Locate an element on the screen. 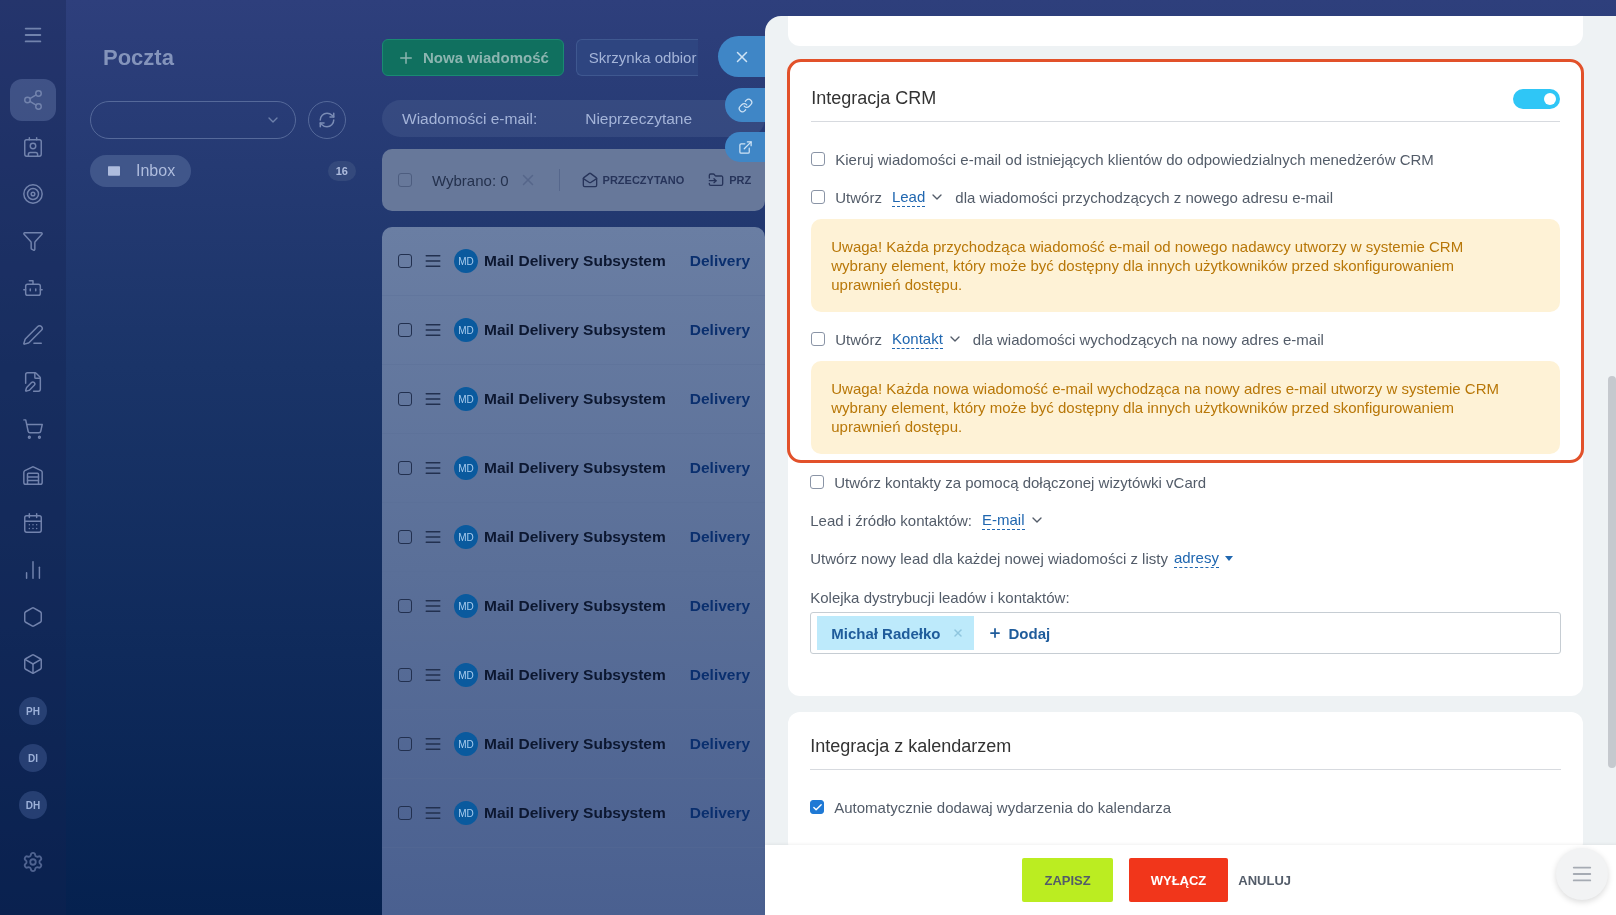 Image resolution: width=1616 pixels, height=915 pixels. caret-icon is located at coordinates (1228, 558).